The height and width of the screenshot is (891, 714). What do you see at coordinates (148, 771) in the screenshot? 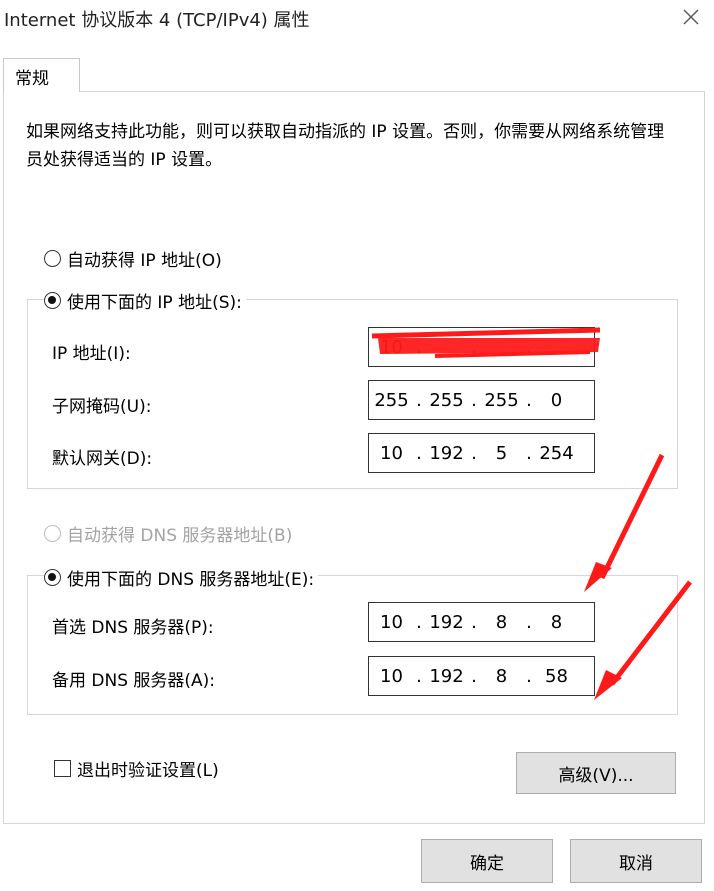
I see `validate-on-exit-label: 退出时验证设置(L)` at bounding box center [148, 771].